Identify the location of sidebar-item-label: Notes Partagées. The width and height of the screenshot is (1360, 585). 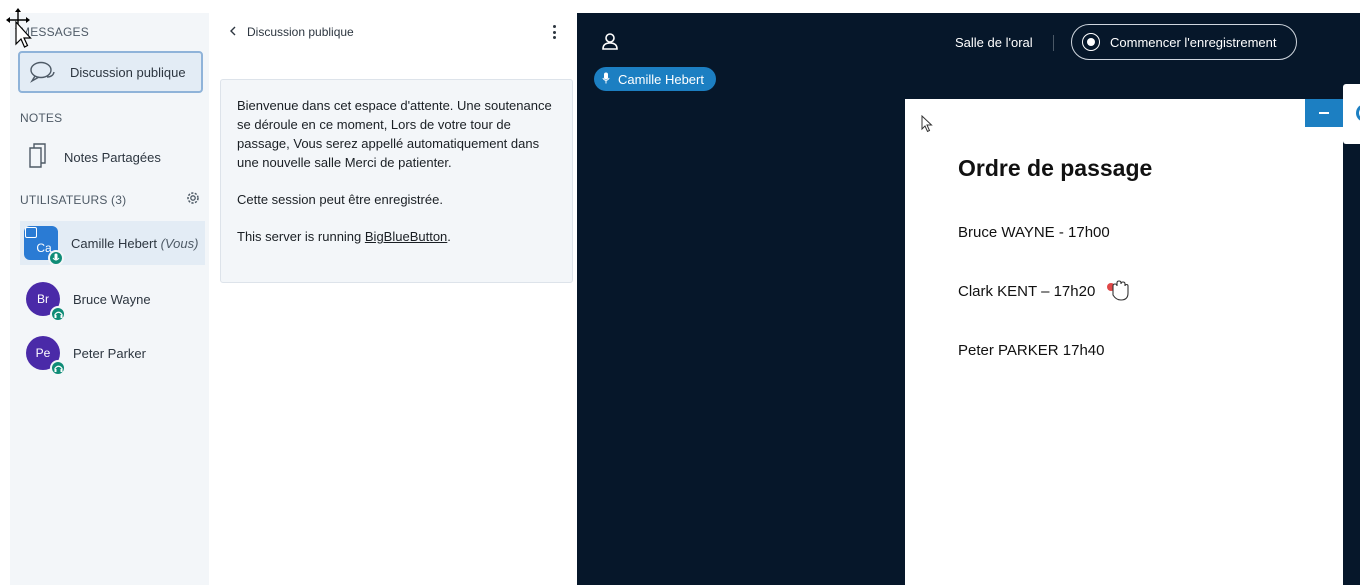
(112, 157).